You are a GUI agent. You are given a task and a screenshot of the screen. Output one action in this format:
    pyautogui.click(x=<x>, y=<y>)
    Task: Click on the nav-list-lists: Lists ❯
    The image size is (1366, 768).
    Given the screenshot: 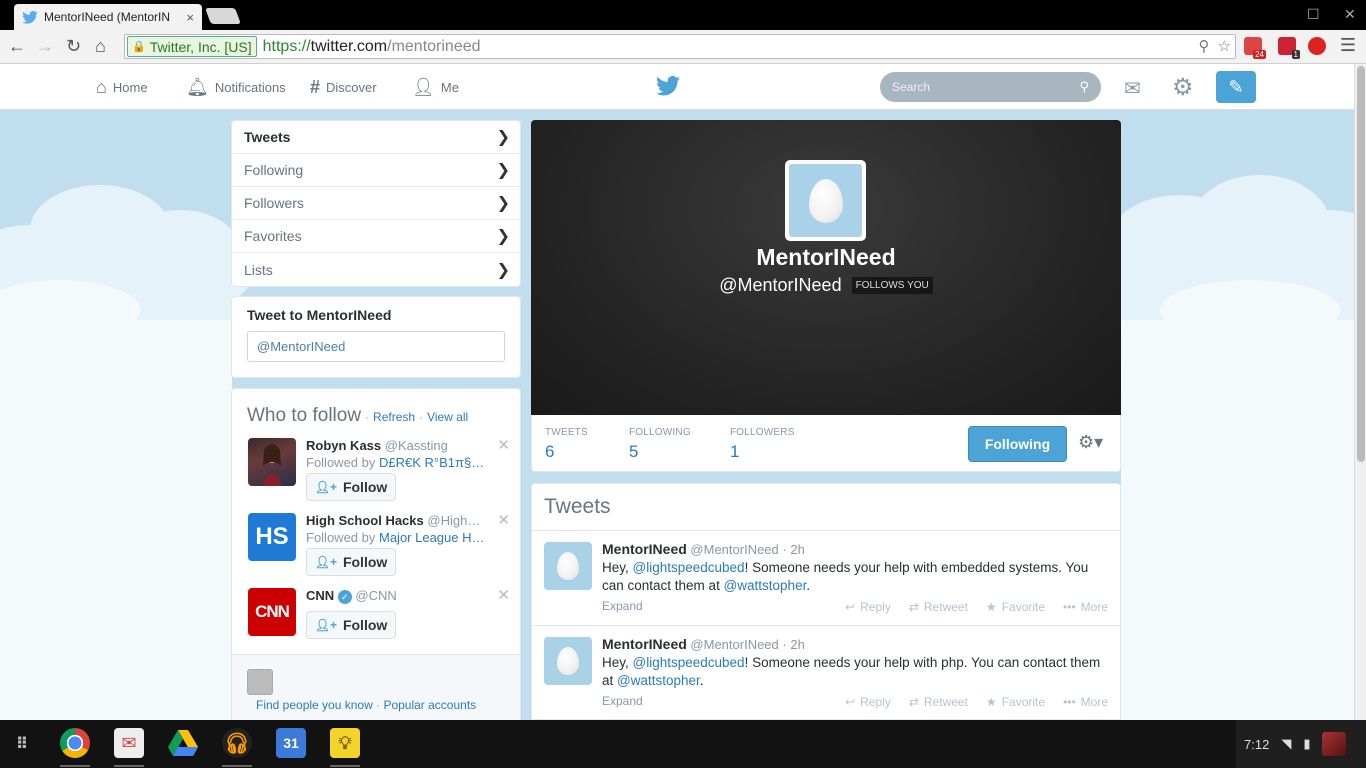 What is the action you would take?
    pyautogui.click(x=376, y=269)
    